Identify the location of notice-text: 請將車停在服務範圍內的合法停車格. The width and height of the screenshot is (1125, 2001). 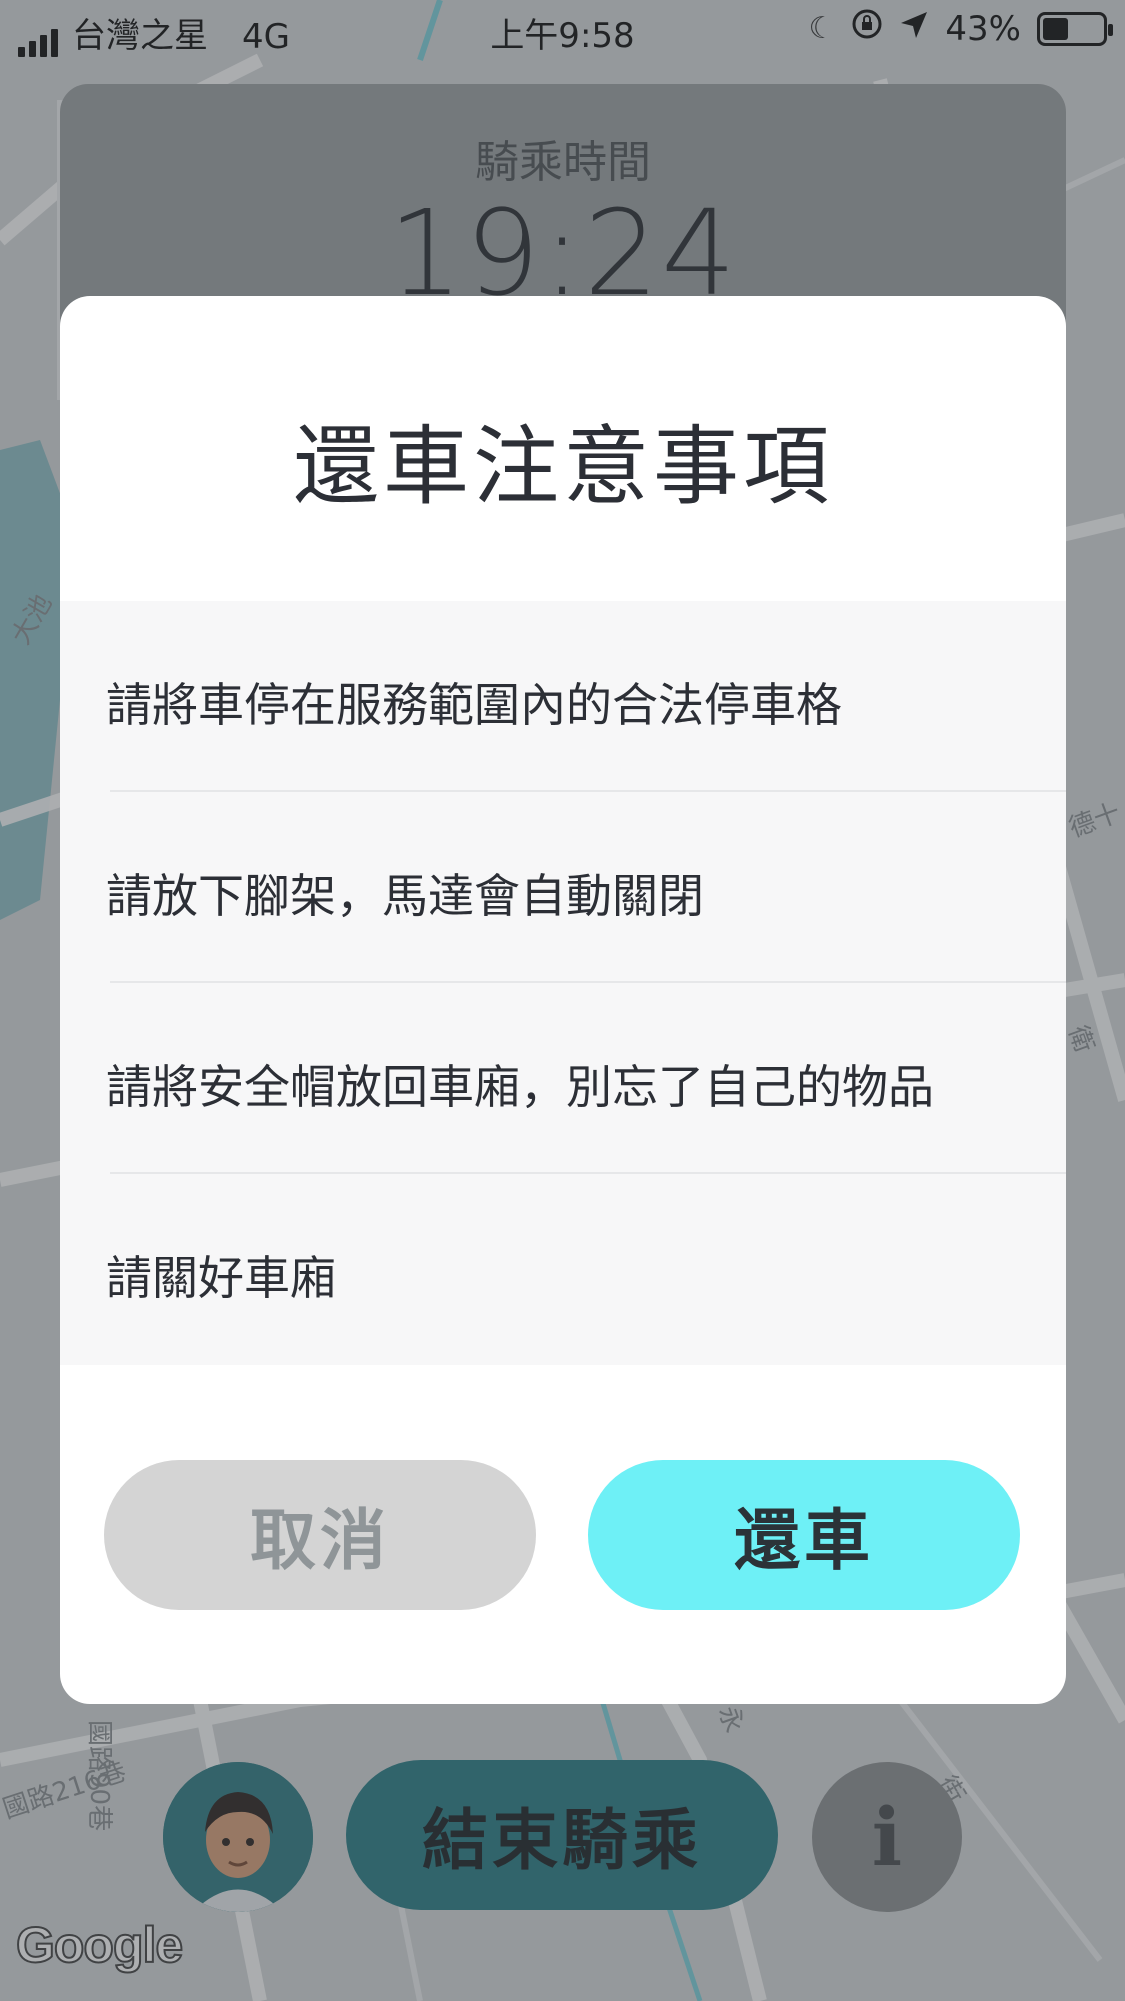
(474, 705).